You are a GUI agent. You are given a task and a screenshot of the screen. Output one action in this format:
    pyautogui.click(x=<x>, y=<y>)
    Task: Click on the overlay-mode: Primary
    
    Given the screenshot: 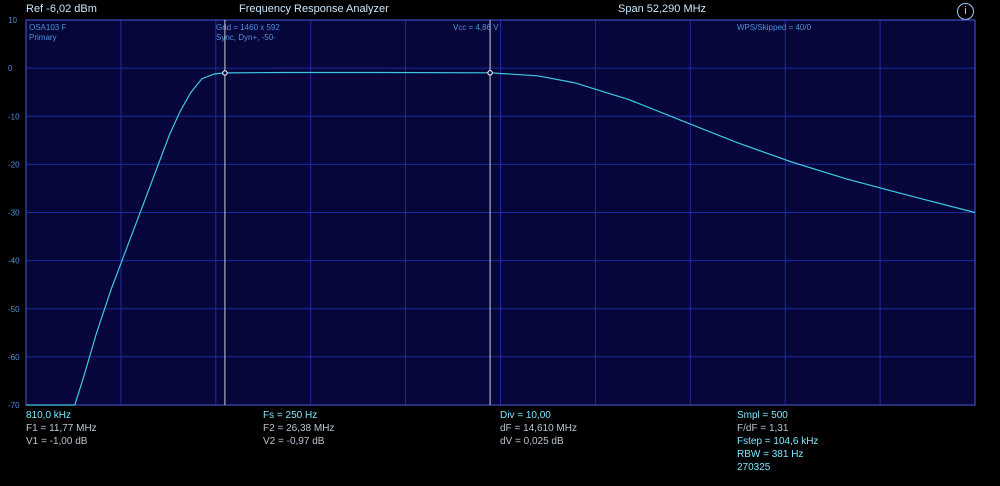 What is the action you would take?
    pyautogui.click(x=43, y=37)
    